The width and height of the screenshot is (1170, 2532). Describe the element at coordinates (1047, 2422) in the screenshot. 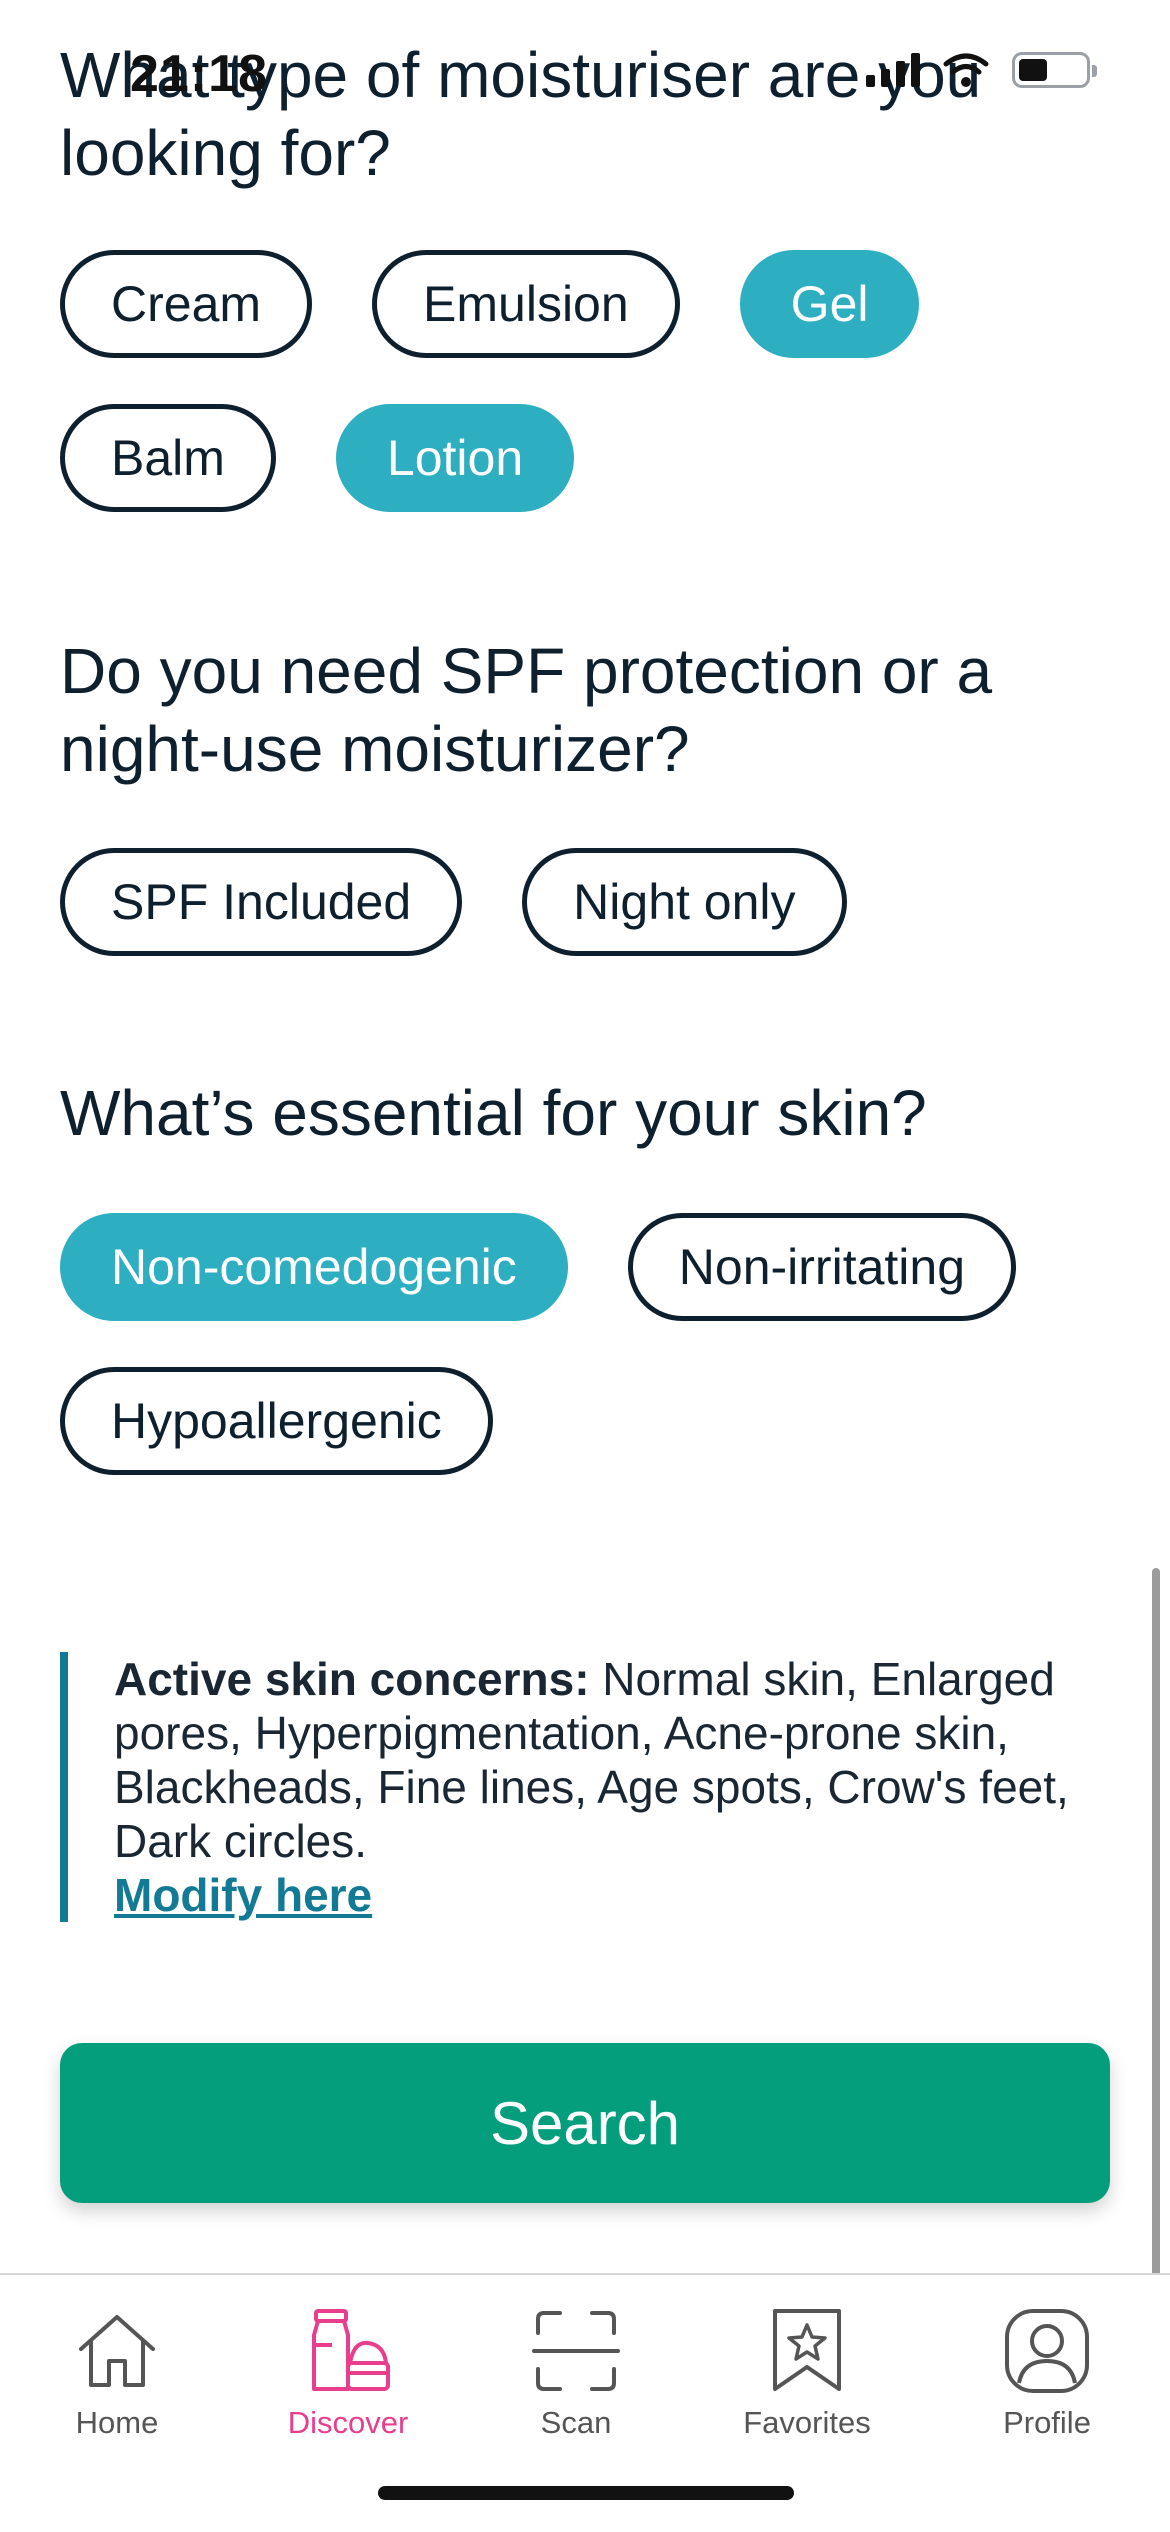

I see `tab-profile-label: Profile` at that location.